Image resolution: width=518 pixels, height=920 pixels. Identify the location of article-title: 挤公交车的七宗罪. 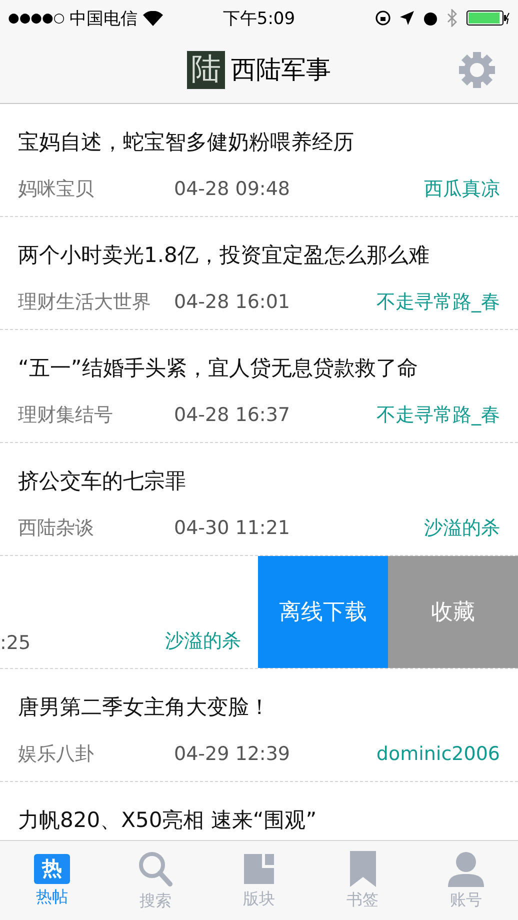
(259, 481).